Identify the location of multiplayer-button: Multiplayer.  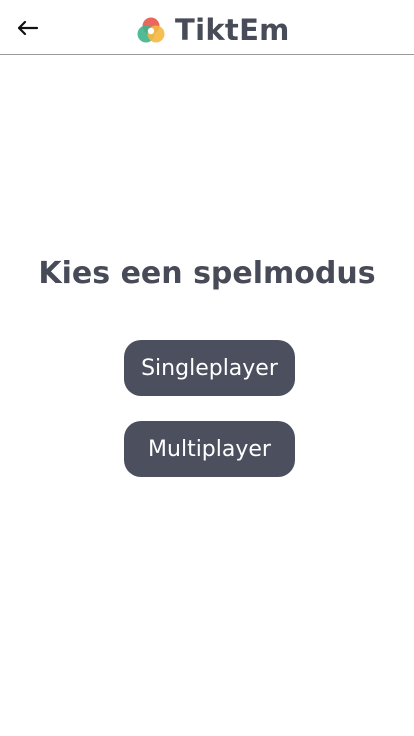
(209, 449).